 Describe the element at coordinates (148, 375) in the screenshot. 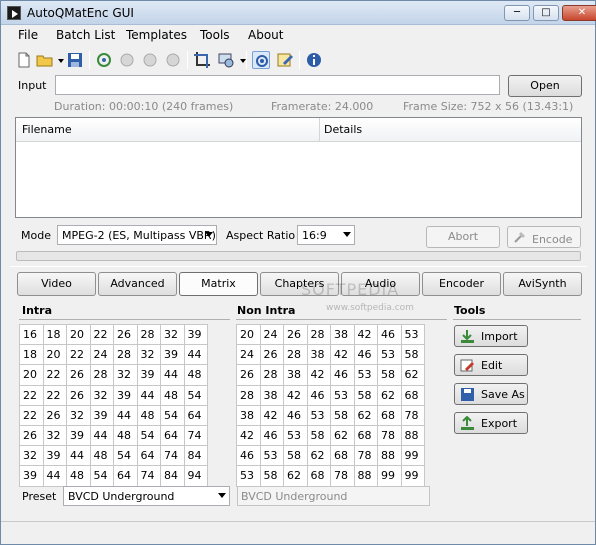

I see `matrix-cell: 39` at that location.